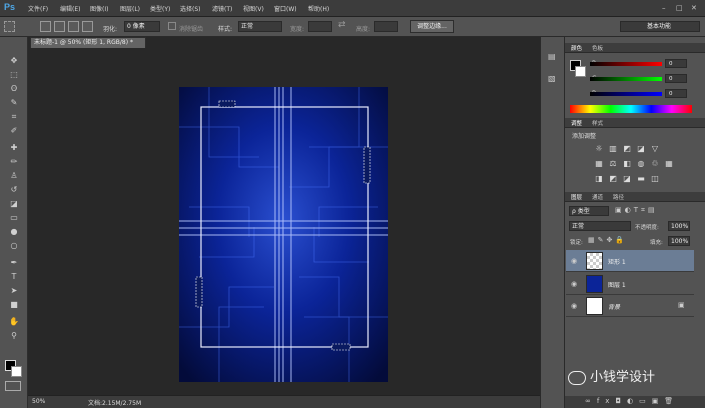 This screenshot has width=705, height=408. I want to click on vibrance-icon: ▽, so click(655, 149).